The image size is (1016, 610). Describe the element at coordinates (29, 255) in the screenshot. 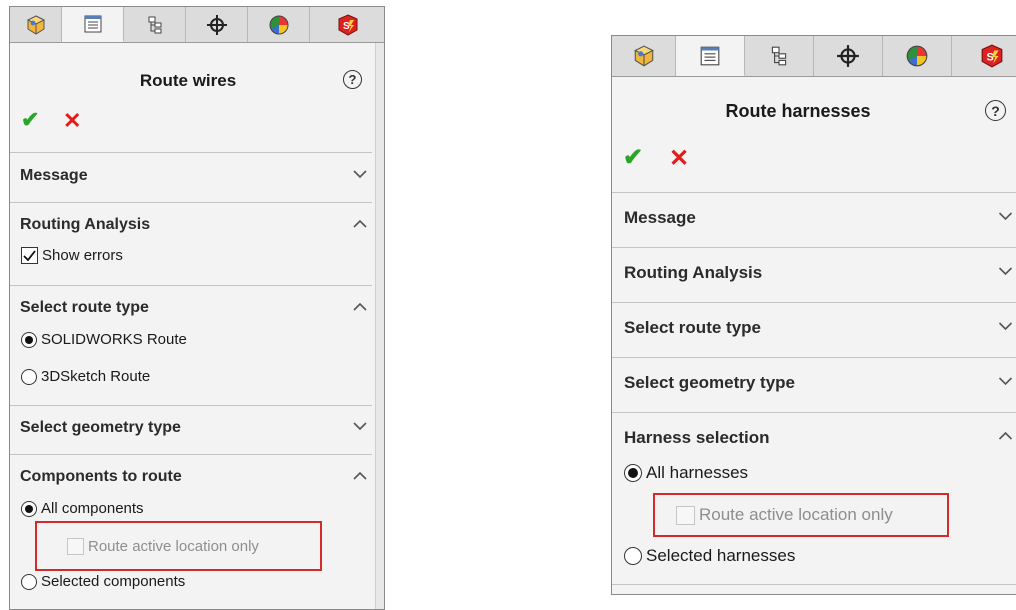

I see `checkbox-checked-icon` at that location.